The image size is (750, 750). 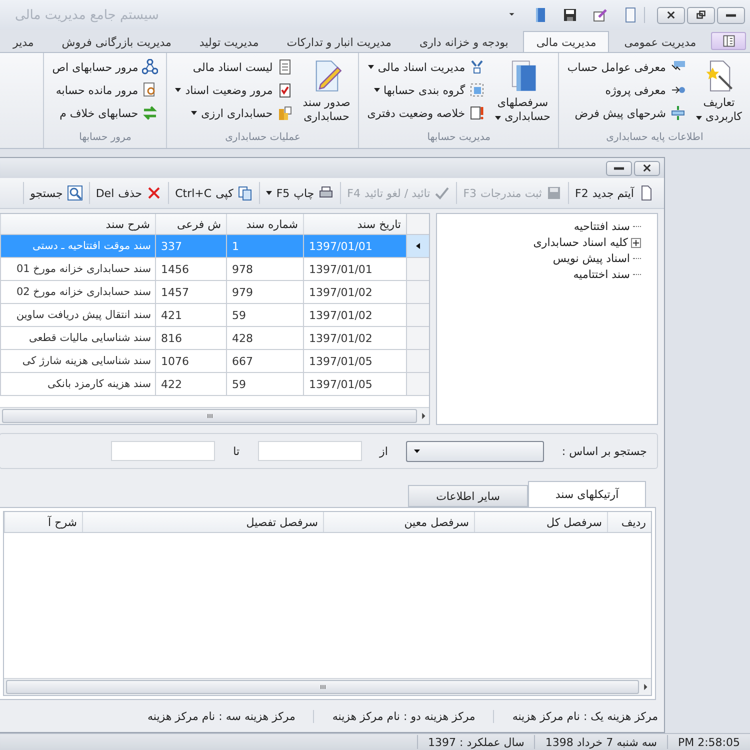 What do you see at coordinates (86, 15) in the screenshot?
I see `window-title: سیستم جامع مدیریت مالی` at bounding box center [86, 15].